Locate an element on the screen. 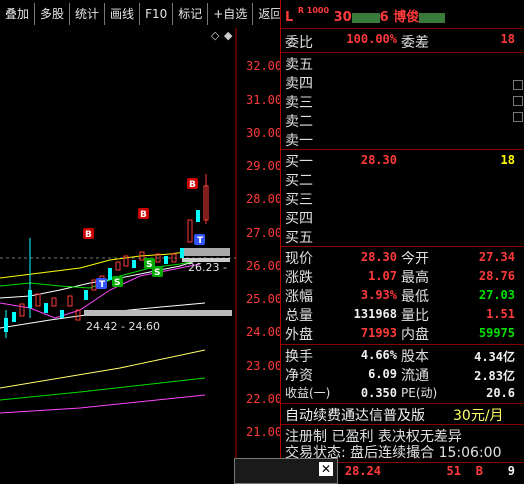  volume-ratio: 1.51 is located at coordinates (500, 314).